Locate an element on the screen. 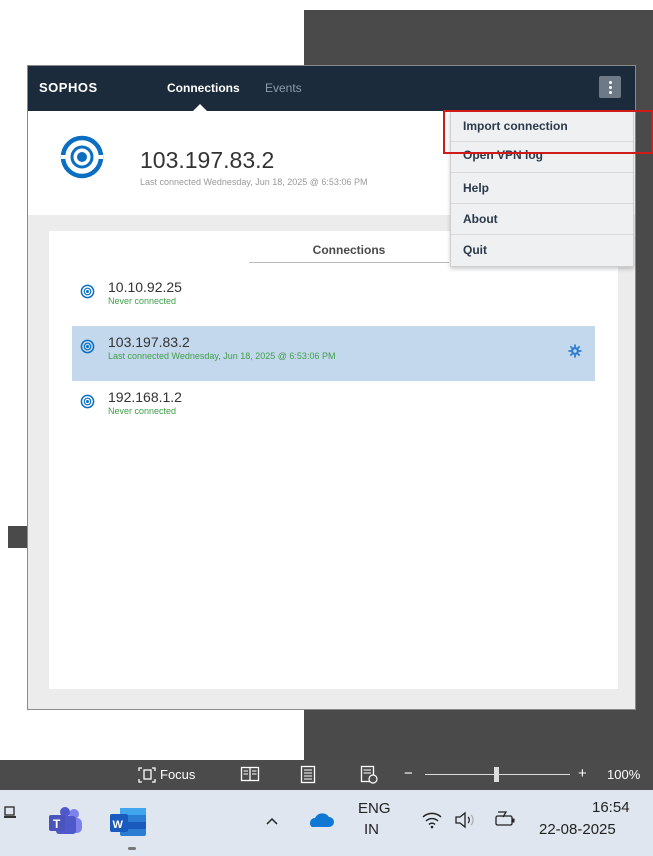 This screenshot has height=856, width=653. current-connection-ip: 103.197.83.2 is located at coordinates (207, 160).